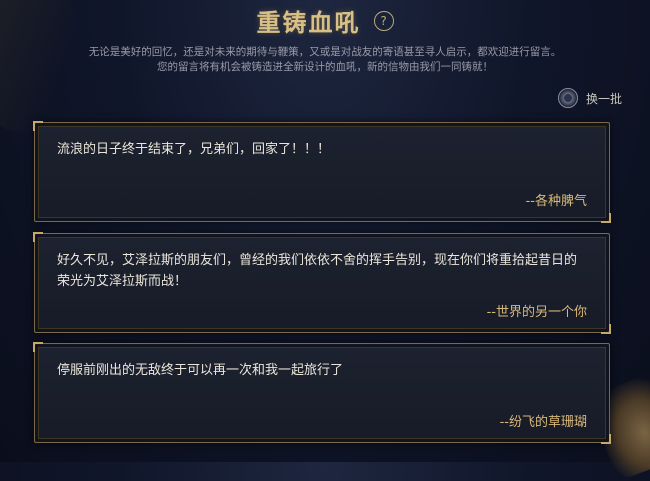  I want to click on help-icon: ?, so click(383, 20).